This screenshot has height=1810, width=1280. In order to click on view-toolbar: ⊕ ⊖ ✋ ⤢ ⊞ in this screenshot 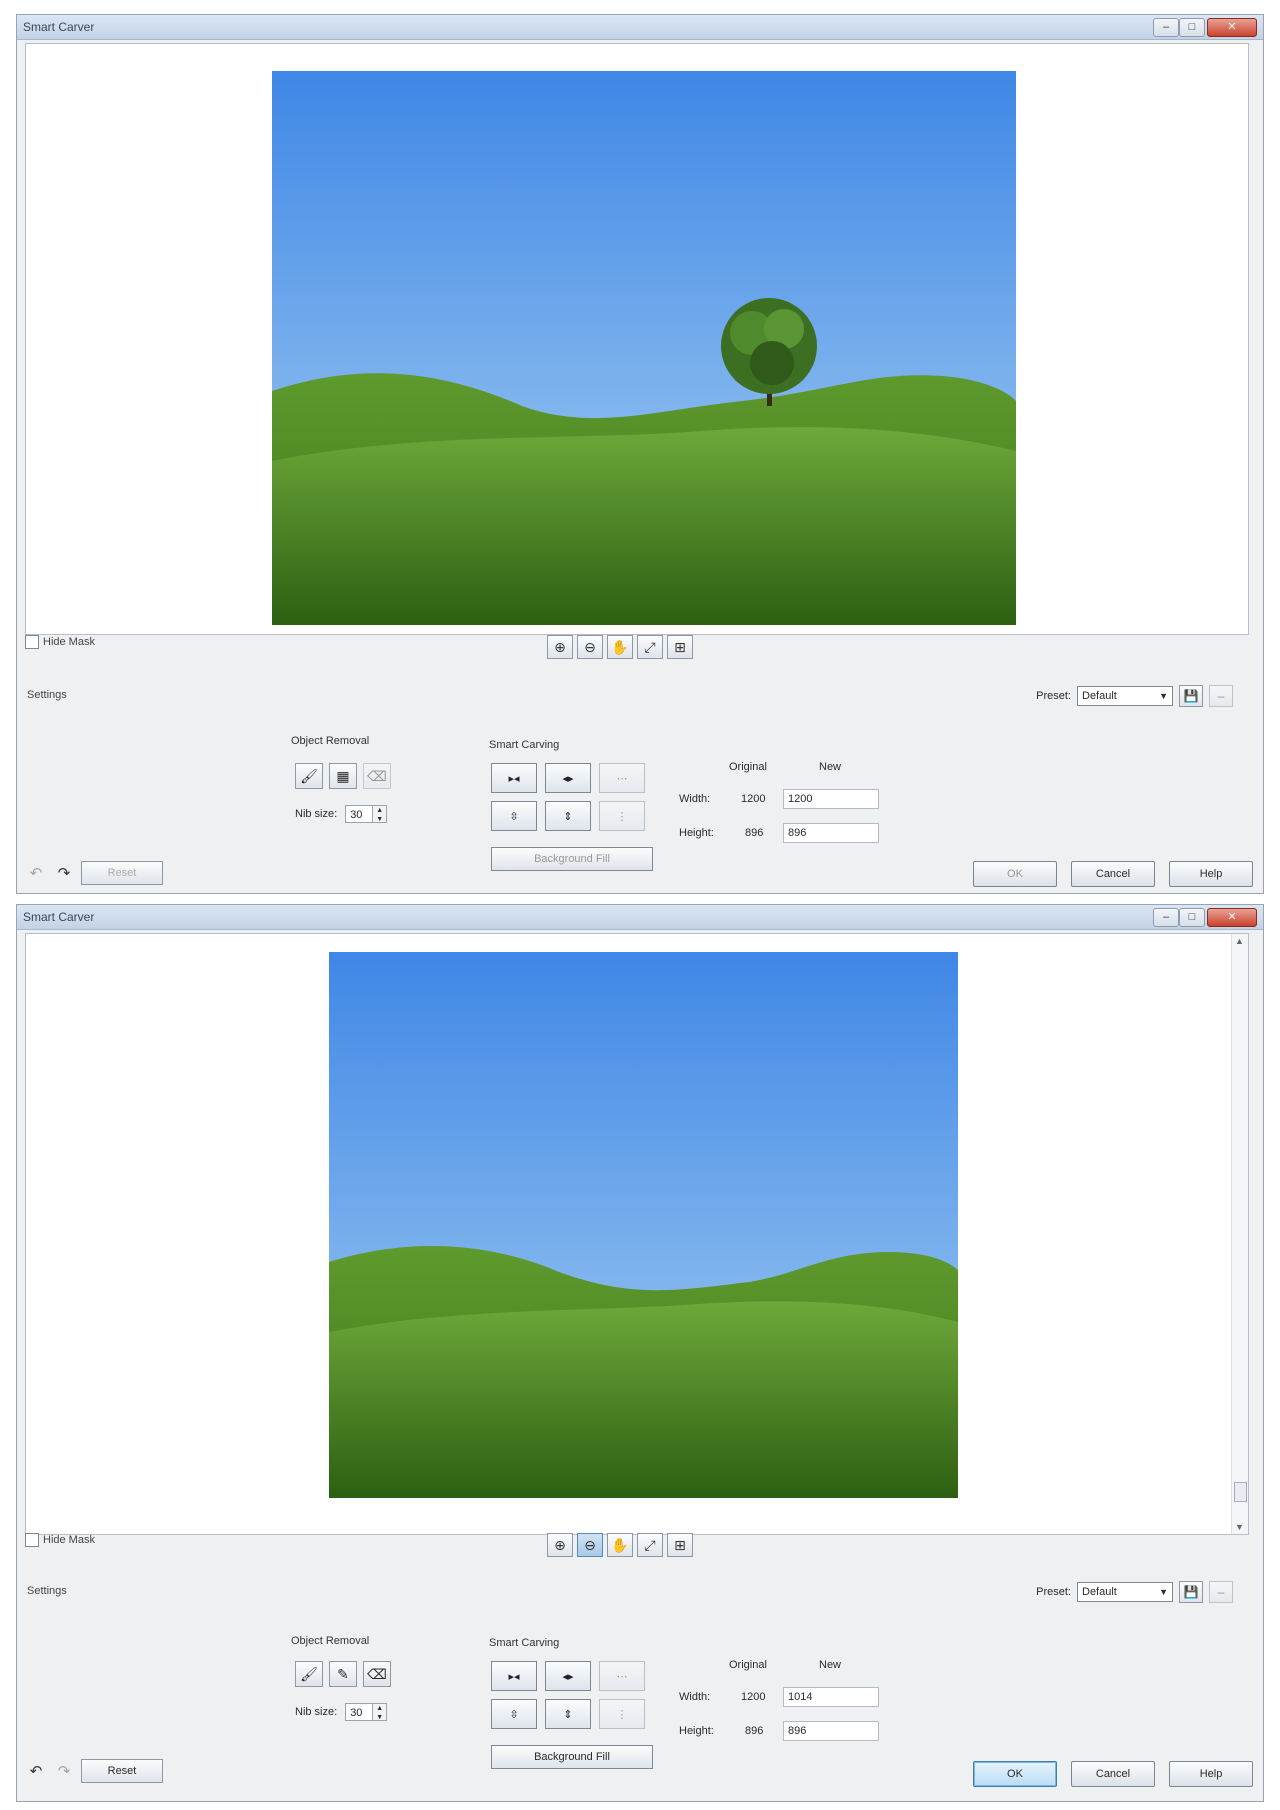, I will do `click(620, 647)`.